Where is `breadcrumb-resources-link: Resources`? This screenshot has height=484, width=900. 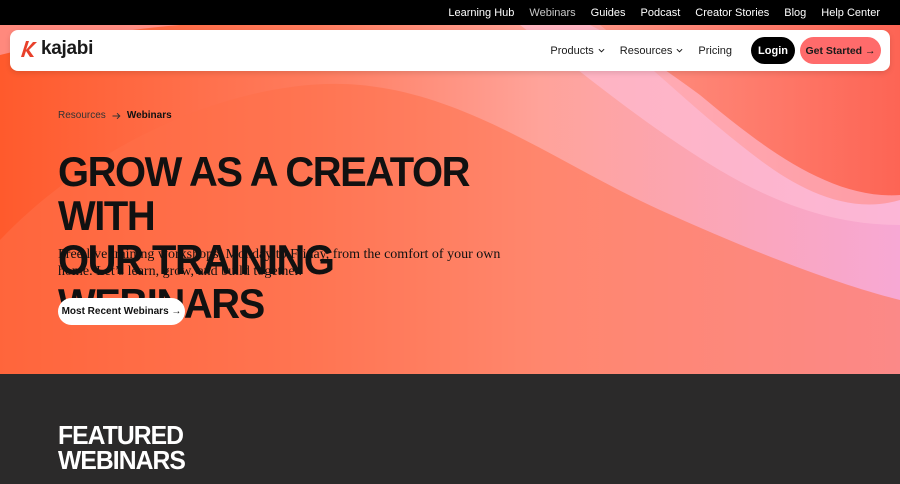
breadcrumb-resources-link: Resources is located at coordinates (82, 115).